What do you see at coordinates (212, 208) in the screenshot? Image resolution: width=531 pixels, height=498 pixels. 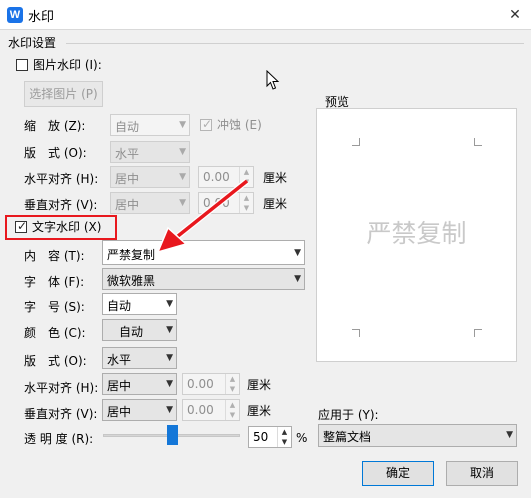 I see `annotation-arrow-shaft` at bounding box center [212, 208].